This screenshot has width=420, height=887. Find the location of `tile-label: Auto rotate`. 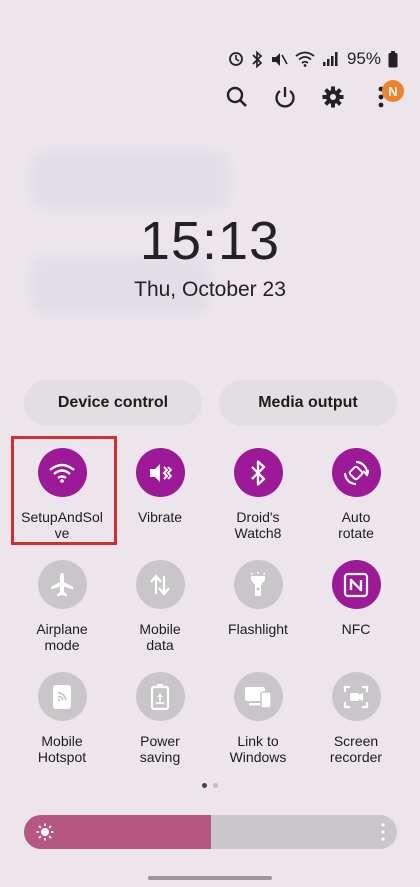

tile-label: Auto rotate is located at coordinates (356, 525).